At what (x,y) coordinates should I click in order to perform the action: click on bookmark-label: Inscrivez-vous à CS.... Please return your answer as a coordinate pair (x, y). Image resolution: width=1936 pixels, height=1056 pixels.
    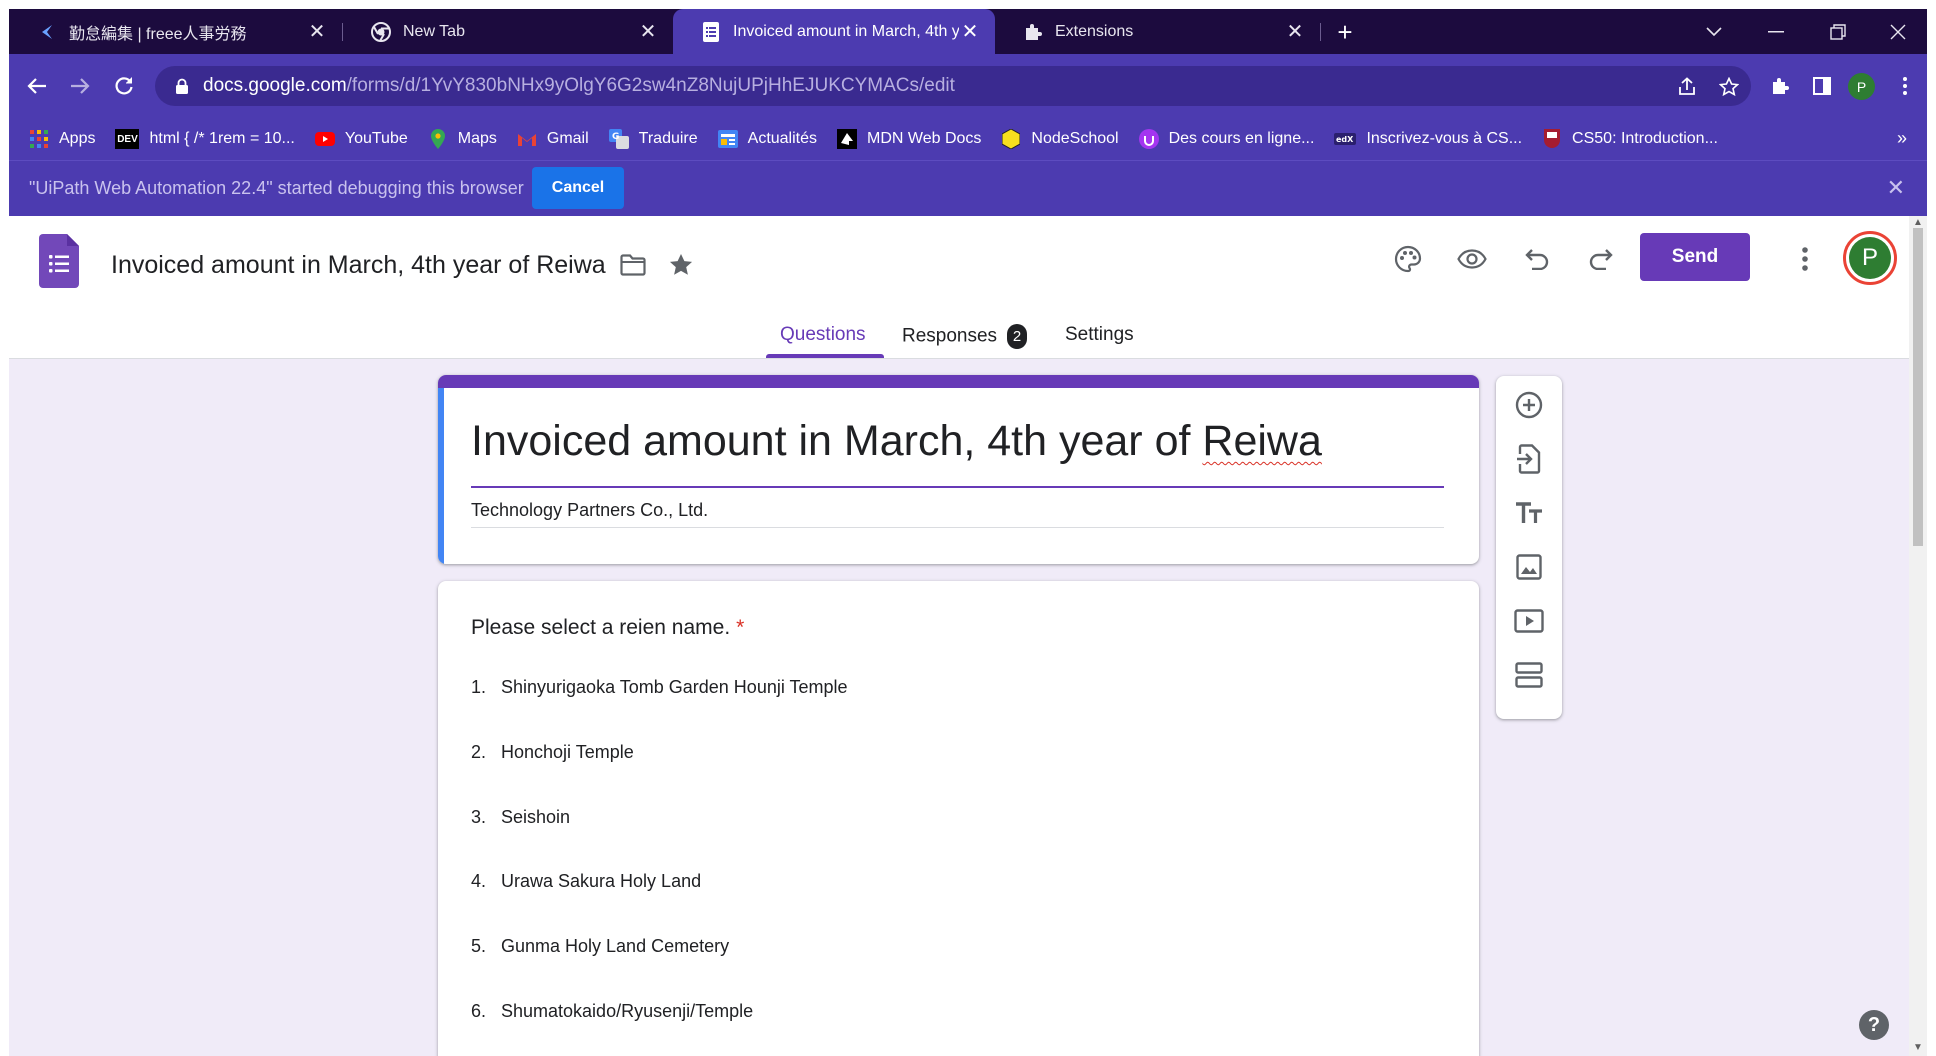
    Looking at the image, I should click on (1444, 138).